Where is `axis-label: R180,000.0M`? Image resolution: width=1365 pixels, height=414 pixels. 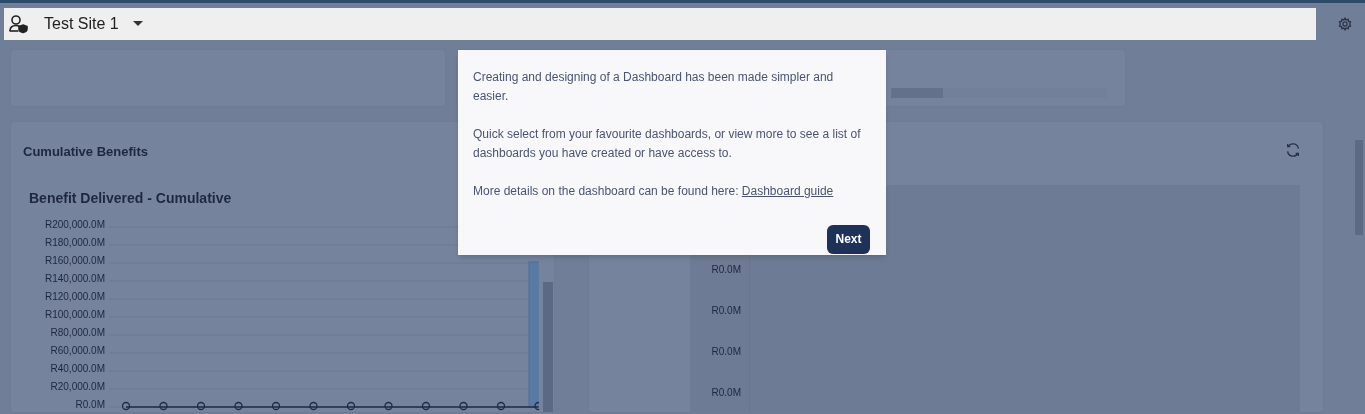
axis-label: R180,000.0M is located at coordinates (74, 242).